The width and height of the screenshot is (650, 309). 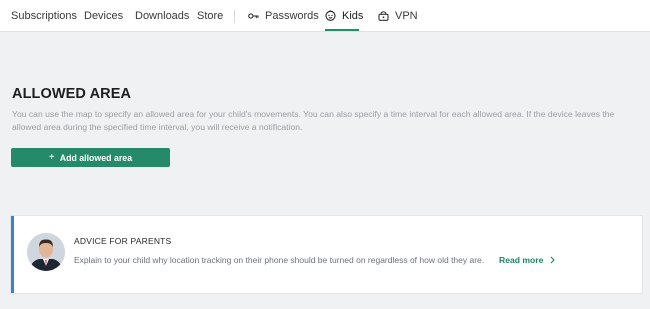 I want to click on nav-label: Passwords, so click(x=292, y=15).